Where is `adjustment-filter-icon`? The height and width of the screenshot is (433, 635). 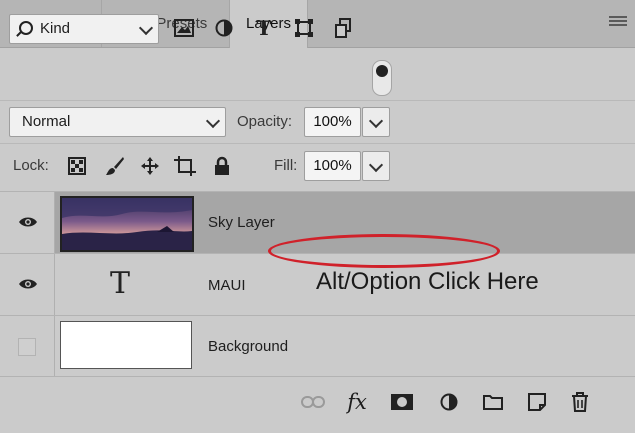 adjustment-filter-icon is located at coordinates (224, 28).